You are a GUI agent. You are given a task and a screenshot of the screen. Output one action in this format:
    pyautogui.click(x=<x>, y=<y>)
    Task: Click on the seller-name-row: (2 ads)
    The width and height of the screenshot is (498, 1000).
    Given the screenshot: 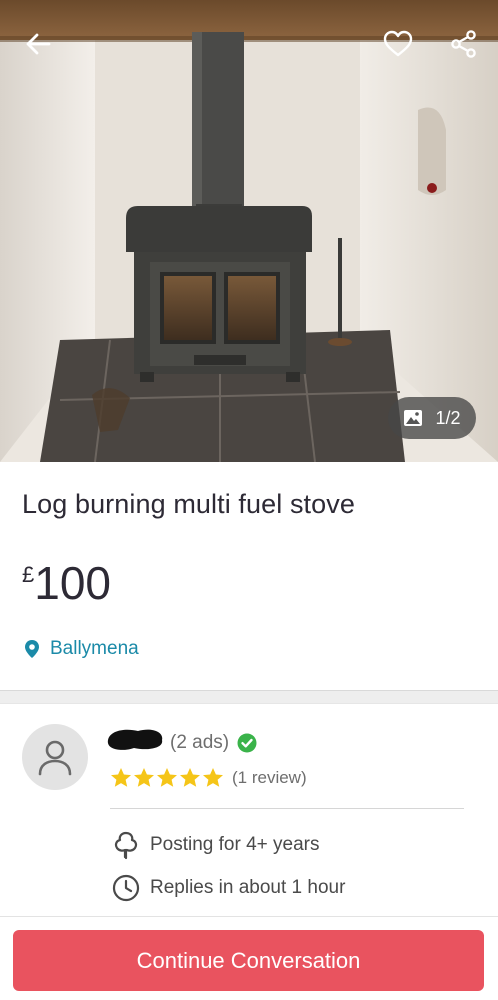 What is the action you would take?
    pyautogui.click(x=183, y=743)
    